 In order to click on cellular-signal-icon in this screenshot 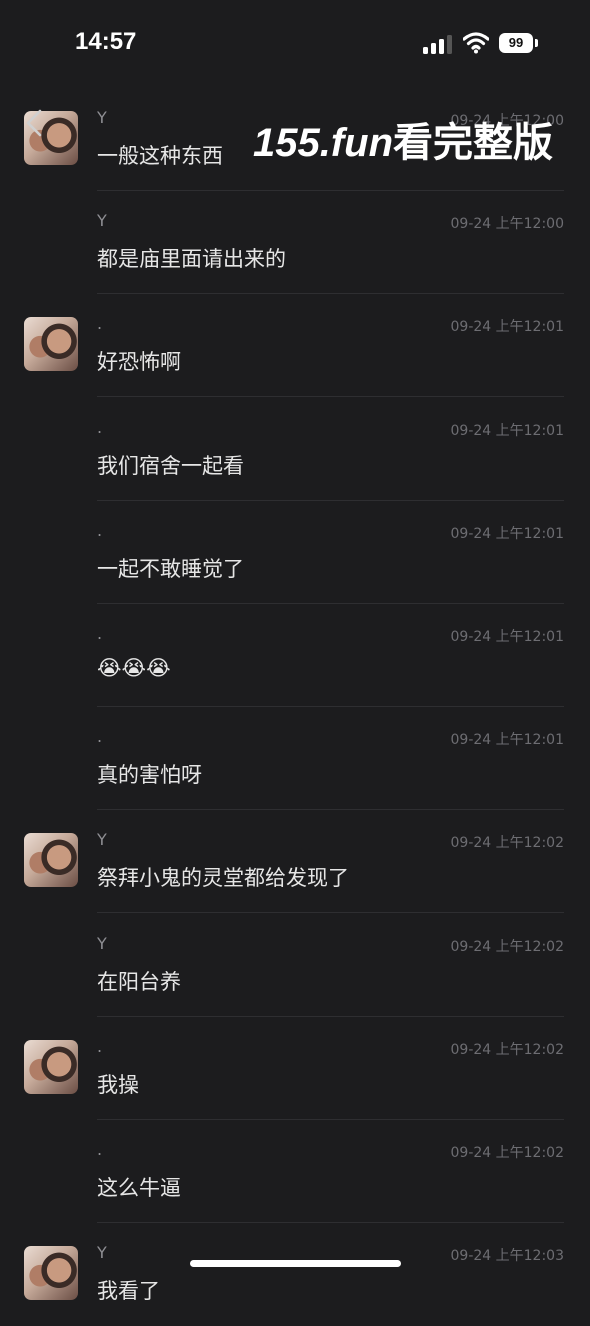, I will do `click(437, 44)`.